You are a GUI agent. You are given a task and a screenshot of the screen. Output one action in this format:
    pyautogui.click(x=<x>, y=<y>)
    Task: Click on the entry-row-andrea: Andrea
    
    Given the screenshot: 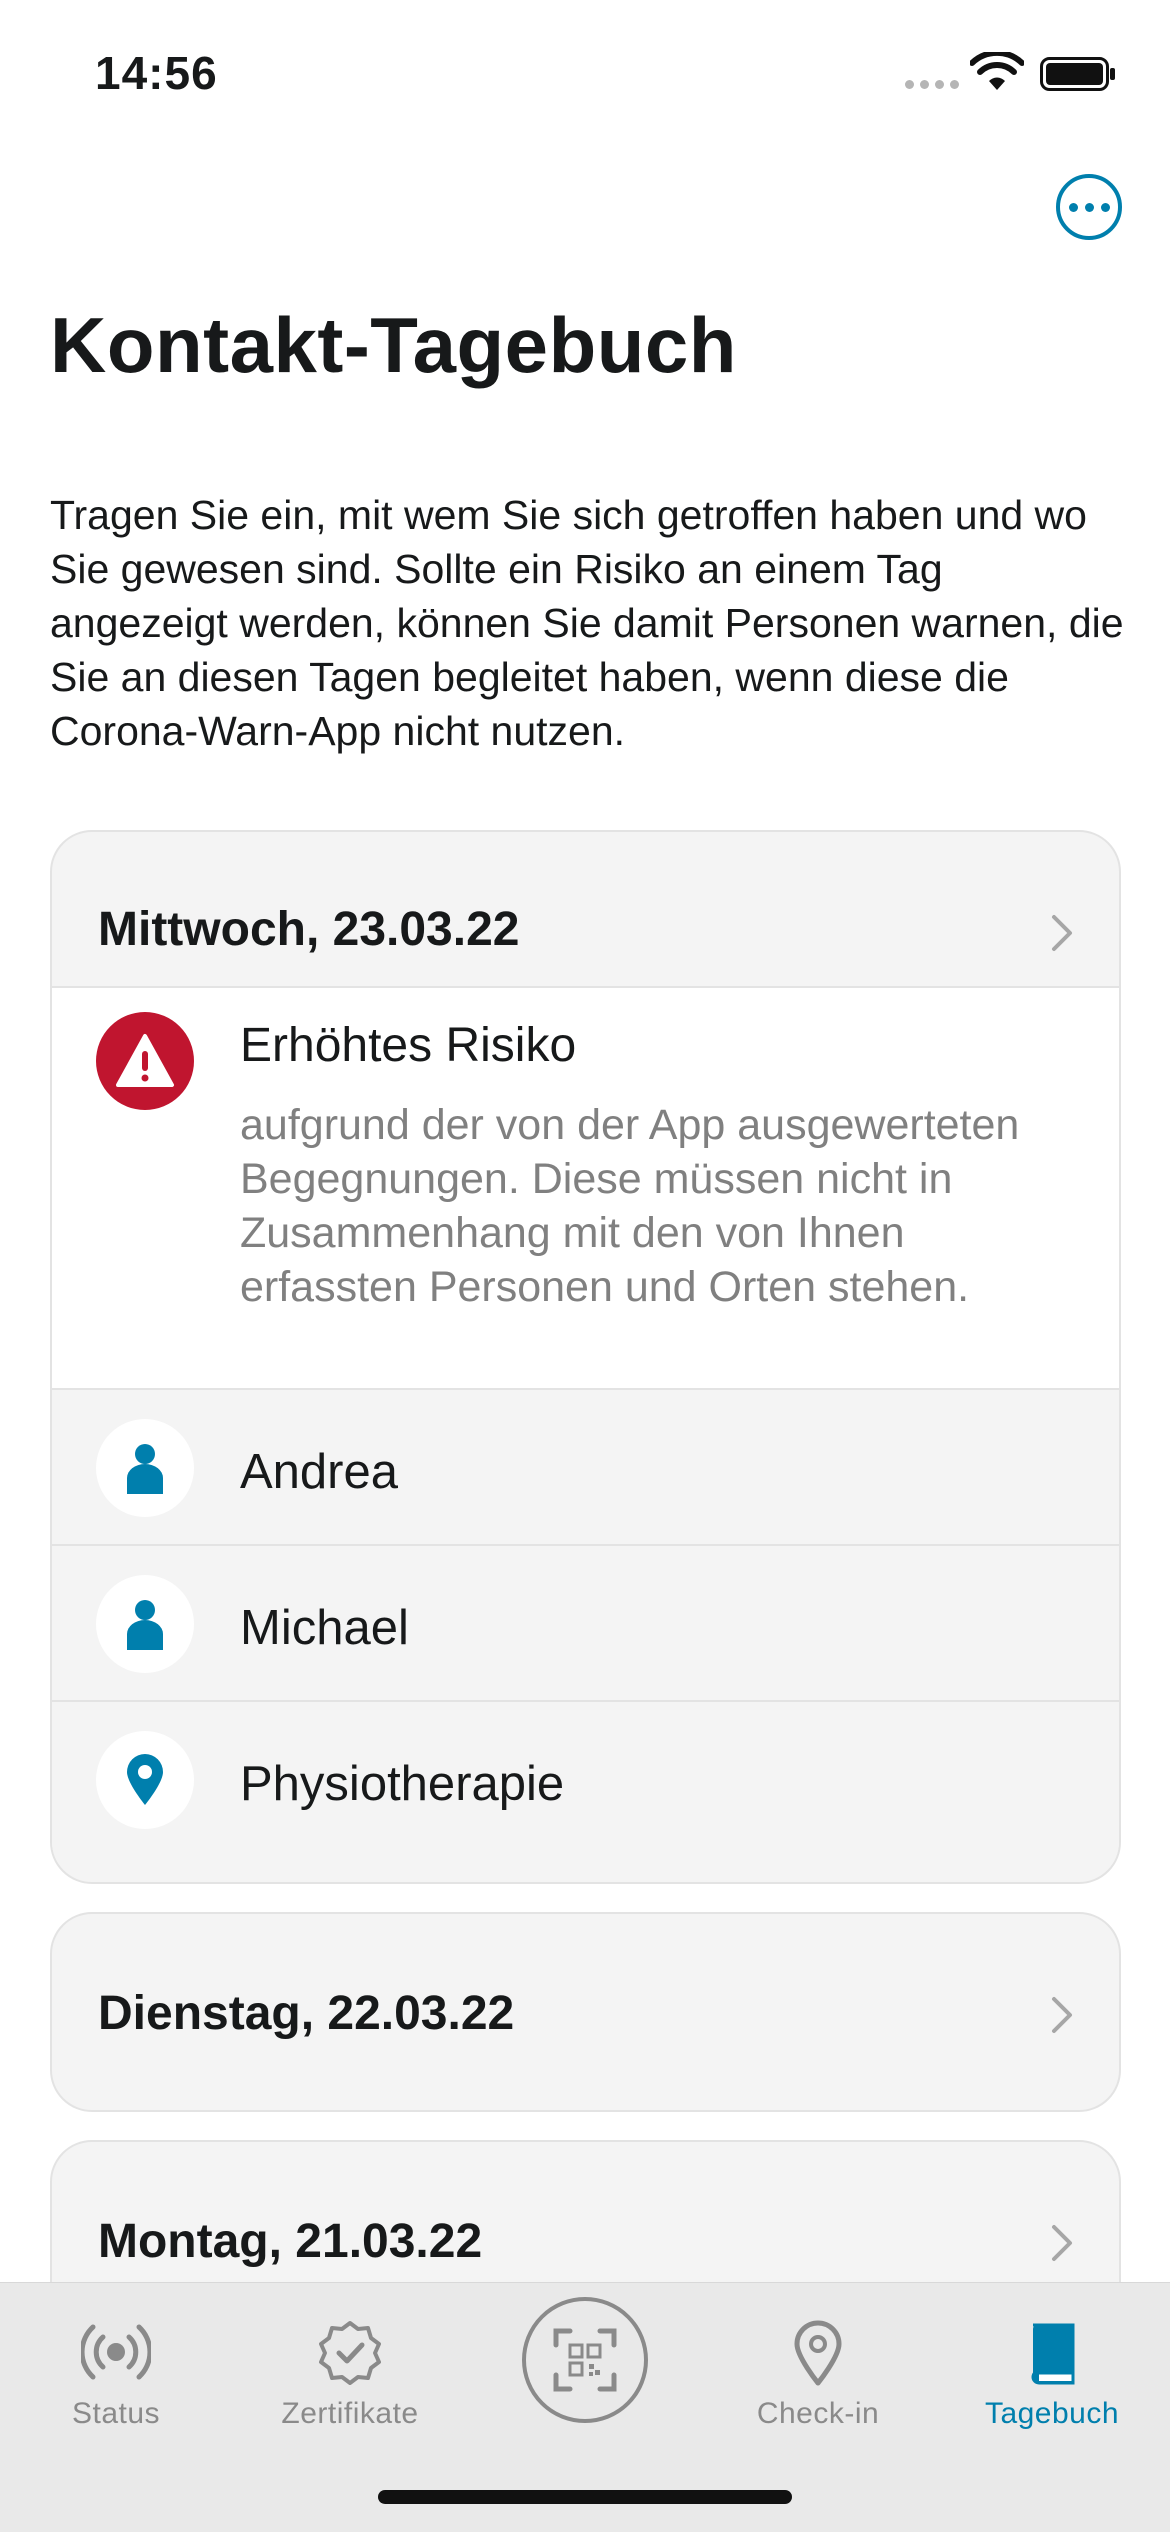 What is the action you would take?
    pyautogui.click(x=585, y=1468)
    